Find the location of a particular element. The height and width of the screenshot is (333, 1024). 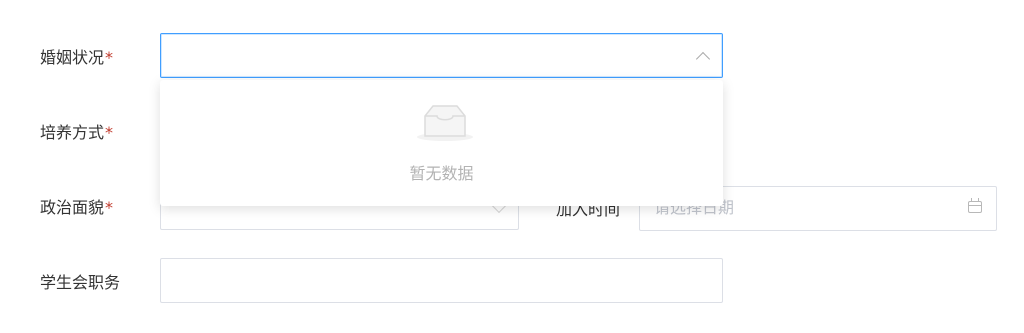

cropped-helper-text is located at coordinates (480, 2).